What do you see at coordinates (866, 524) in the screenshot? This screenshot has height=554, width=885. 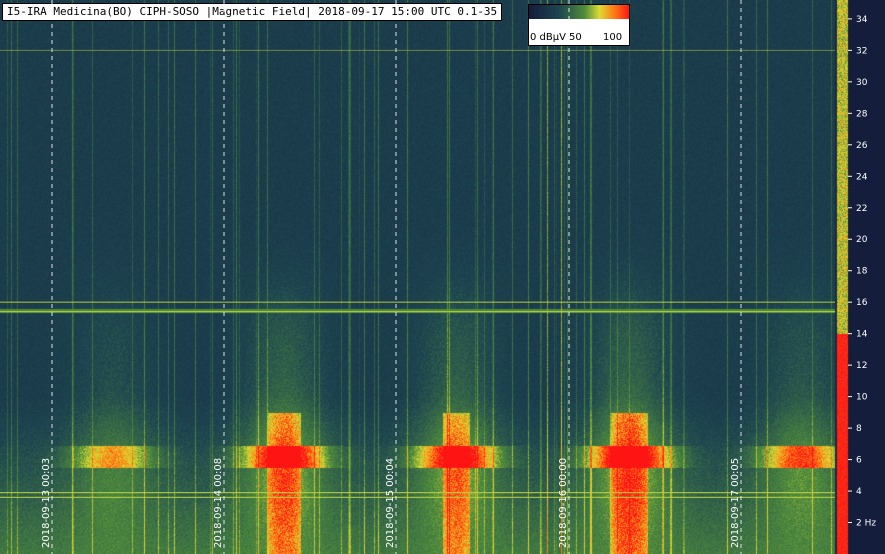 I see `y-tick-label-0: 2 Hz` at bounding box center [866, 524].